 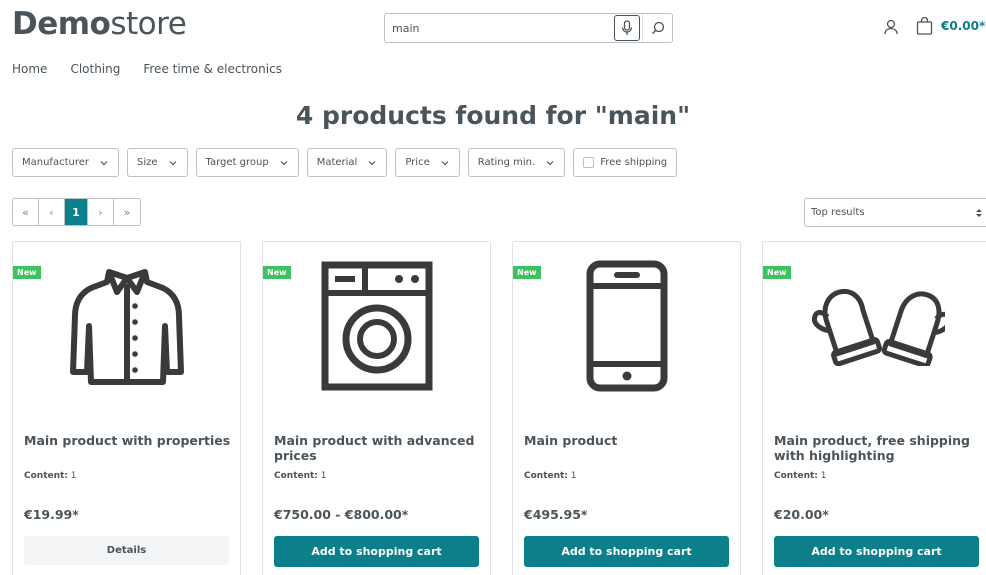 I want to click on filter-size: Size, so click(x=157, y=162).